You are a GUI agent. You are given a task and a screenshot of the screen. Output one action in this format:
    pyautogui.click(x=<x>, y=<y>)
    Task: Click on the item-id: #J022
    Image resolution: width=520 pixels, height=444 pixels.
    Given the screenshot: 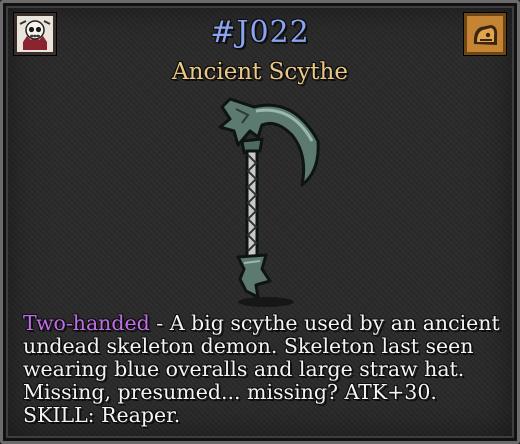 What is the action you would take?
    pyautogui.click(x=260, y=32)
    